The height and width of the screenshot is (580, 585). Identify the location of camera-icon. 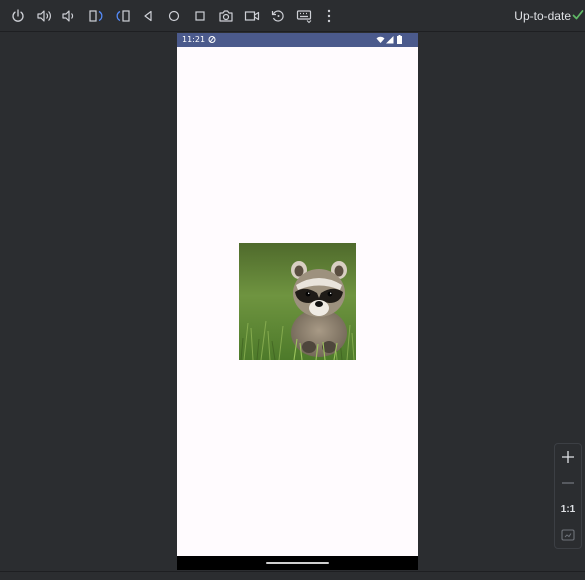
(226, 16).